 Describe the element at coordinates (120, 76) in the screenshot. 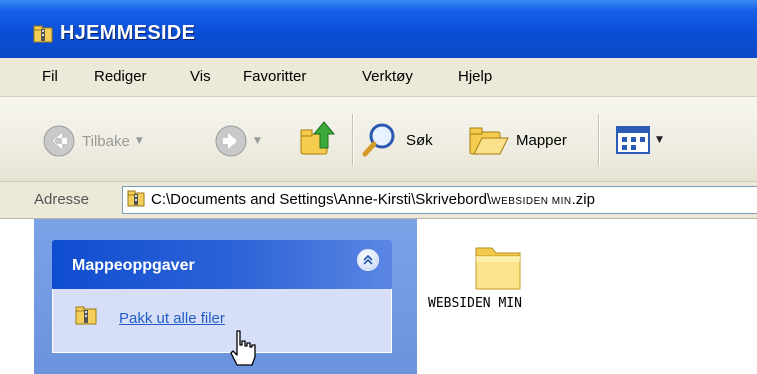

I see `menu-edit: Rediger` at that location.